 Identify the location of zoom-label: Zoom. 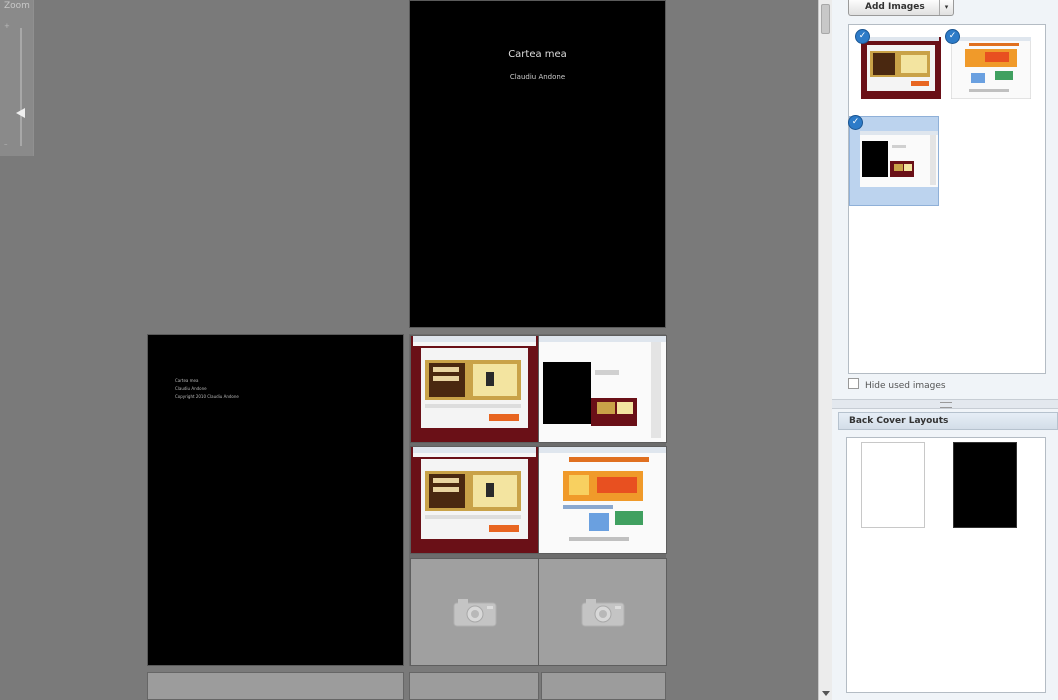
(17, 6).